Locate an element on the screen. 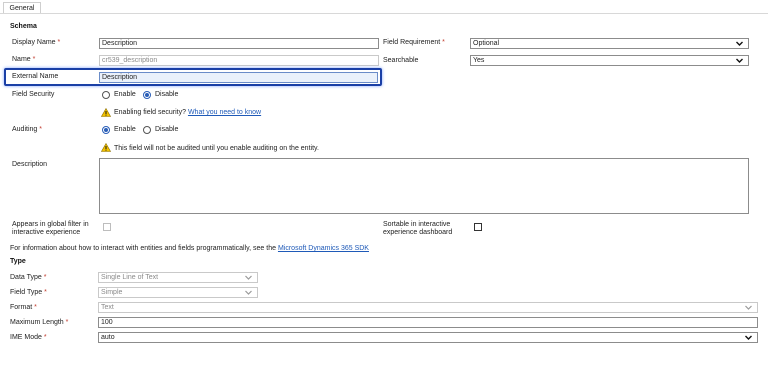 The height and width of the screenshot is (366, 768). field-requirement-select: Optional is located at coordinates (609, 43).